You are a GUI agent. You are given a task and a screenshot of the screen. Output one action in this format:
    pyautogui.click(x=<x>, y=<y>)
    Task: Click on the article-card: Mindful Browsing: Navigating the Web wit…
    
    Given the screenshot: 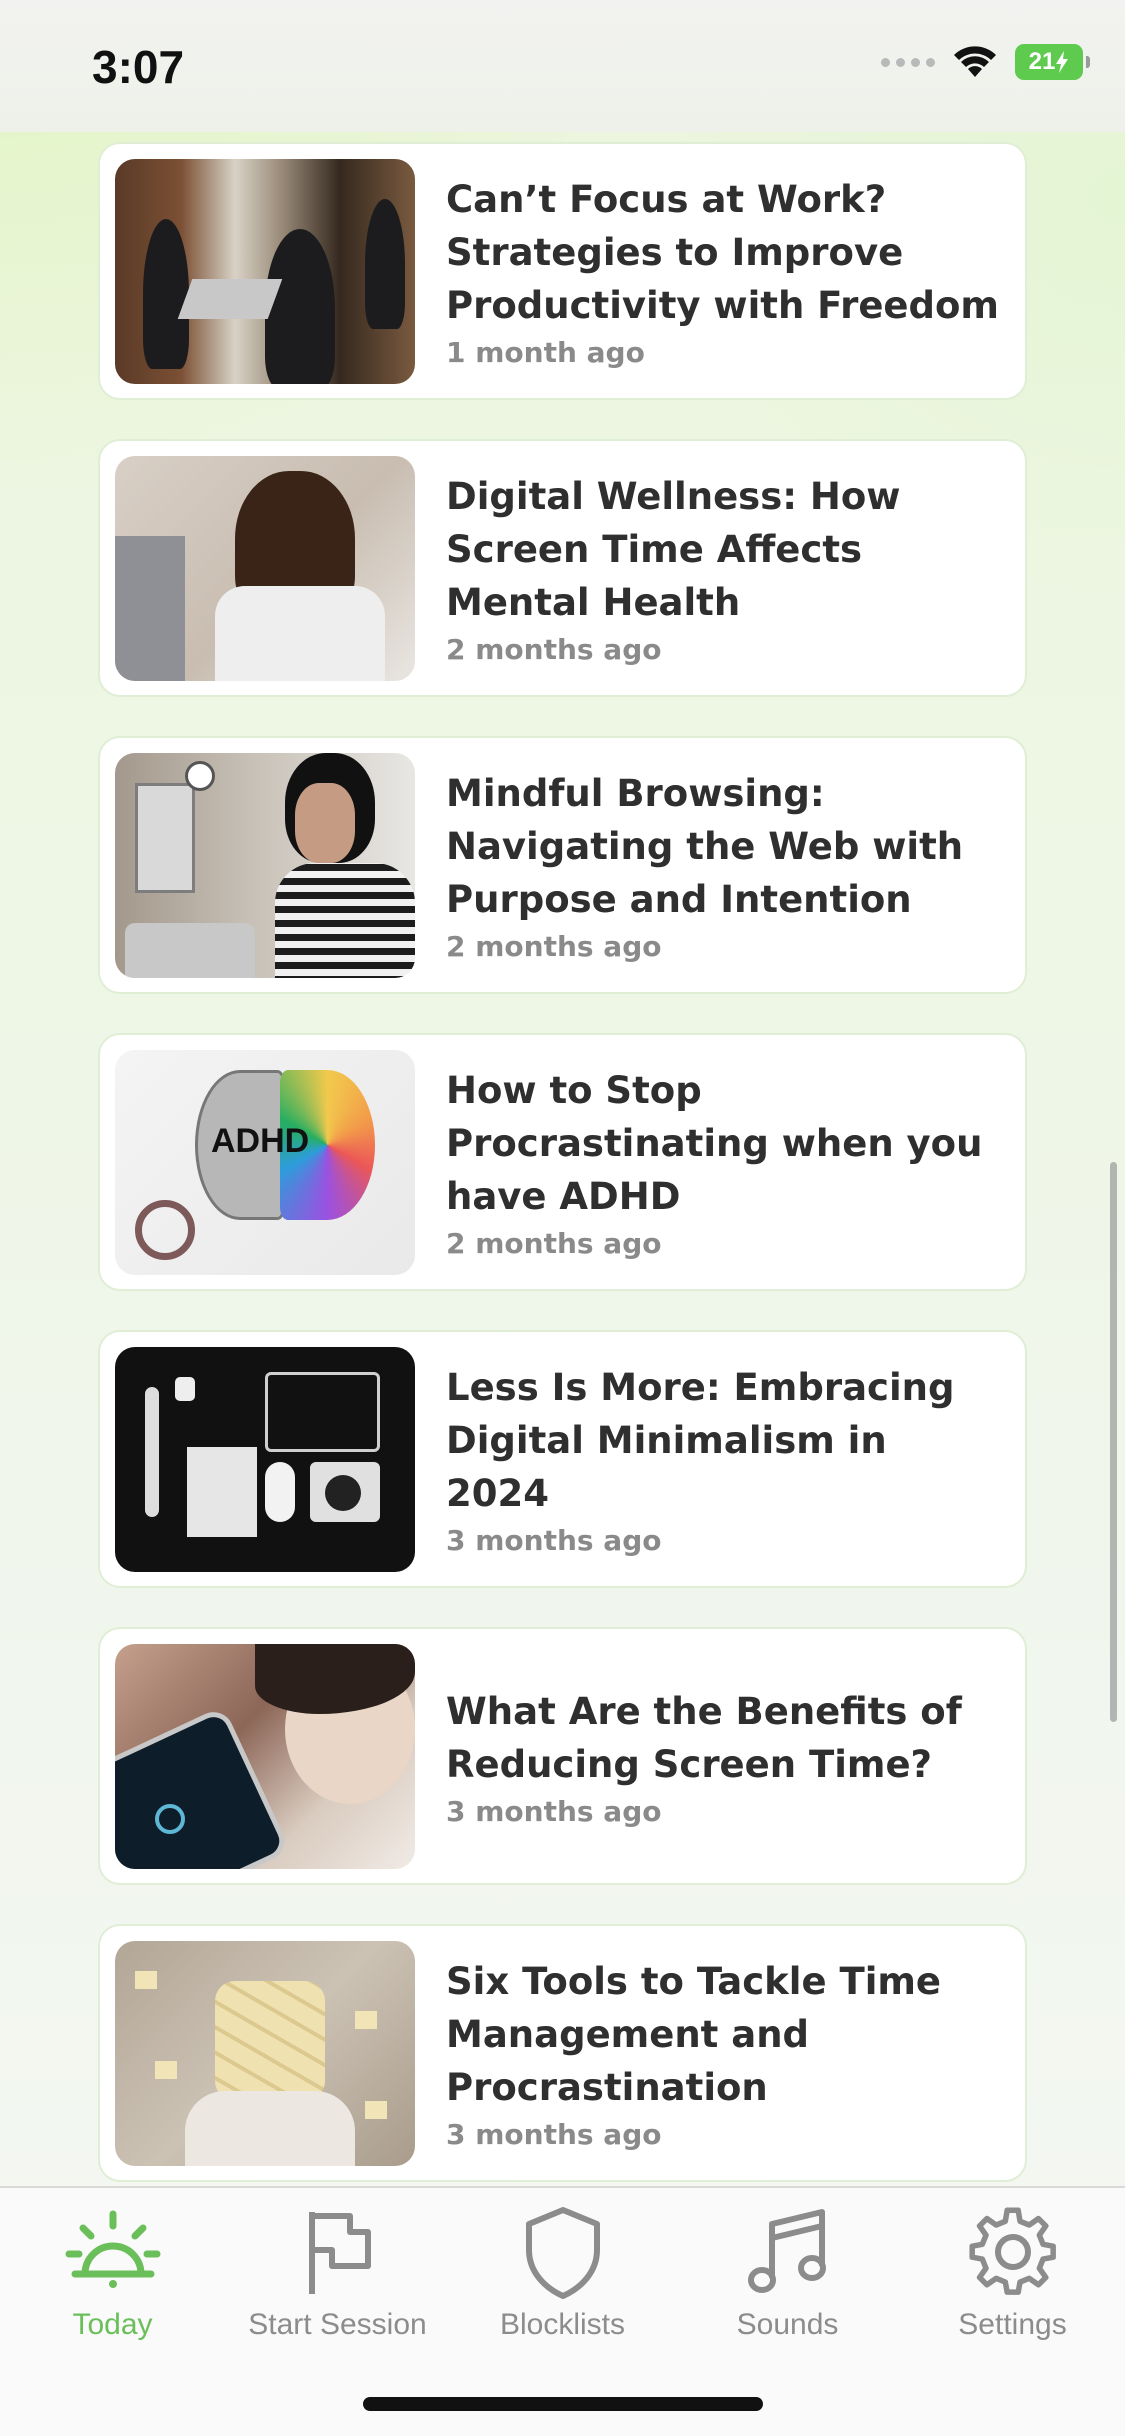 What is the action you would take?
    pyautogui.click(x=562, y=865)
    